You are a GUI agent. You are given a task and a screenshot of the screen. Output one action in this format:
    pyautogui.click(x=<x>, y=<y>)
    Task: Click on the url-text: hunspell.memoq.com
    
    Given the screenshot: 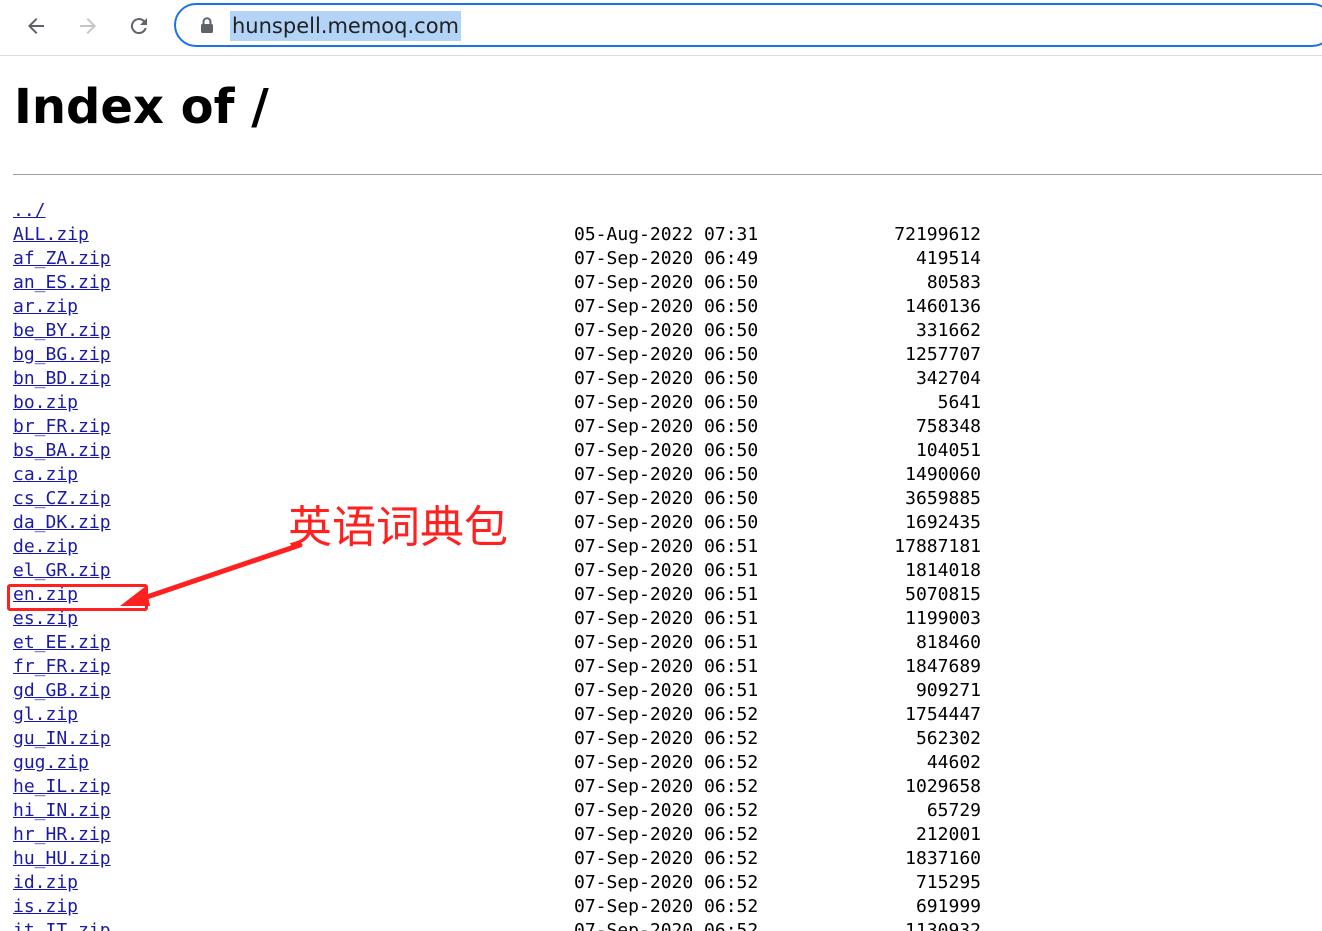 What is the action you would take?
    pyautogui.click(x=346, y=26)
    